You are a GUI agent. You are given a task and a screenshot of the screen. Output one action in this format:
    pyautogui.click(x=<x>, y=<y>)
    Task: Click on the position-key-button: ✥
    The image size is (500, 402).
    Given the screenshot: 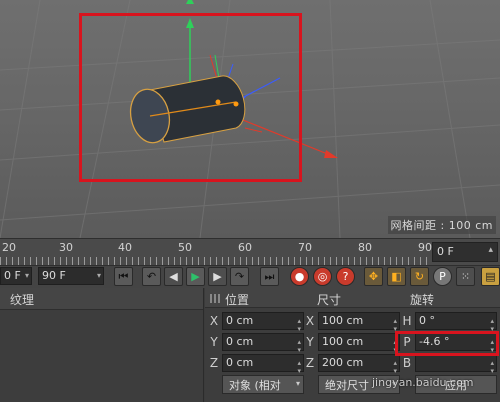 What is the action you would take?
    pyautogui.click(x=373, y=276)
    